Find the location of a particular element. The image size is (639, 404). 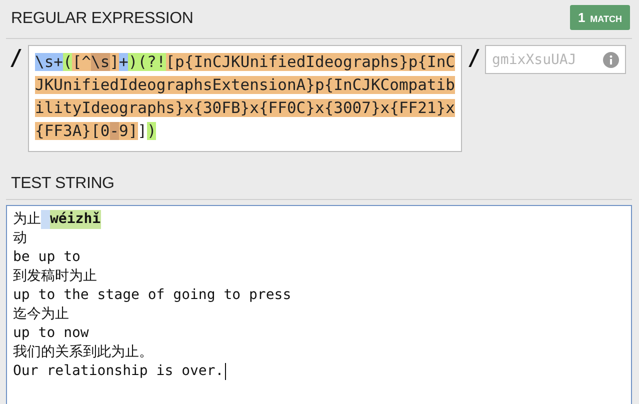

test-text: up to the stage of going to press is located at coordinates (152, 295).